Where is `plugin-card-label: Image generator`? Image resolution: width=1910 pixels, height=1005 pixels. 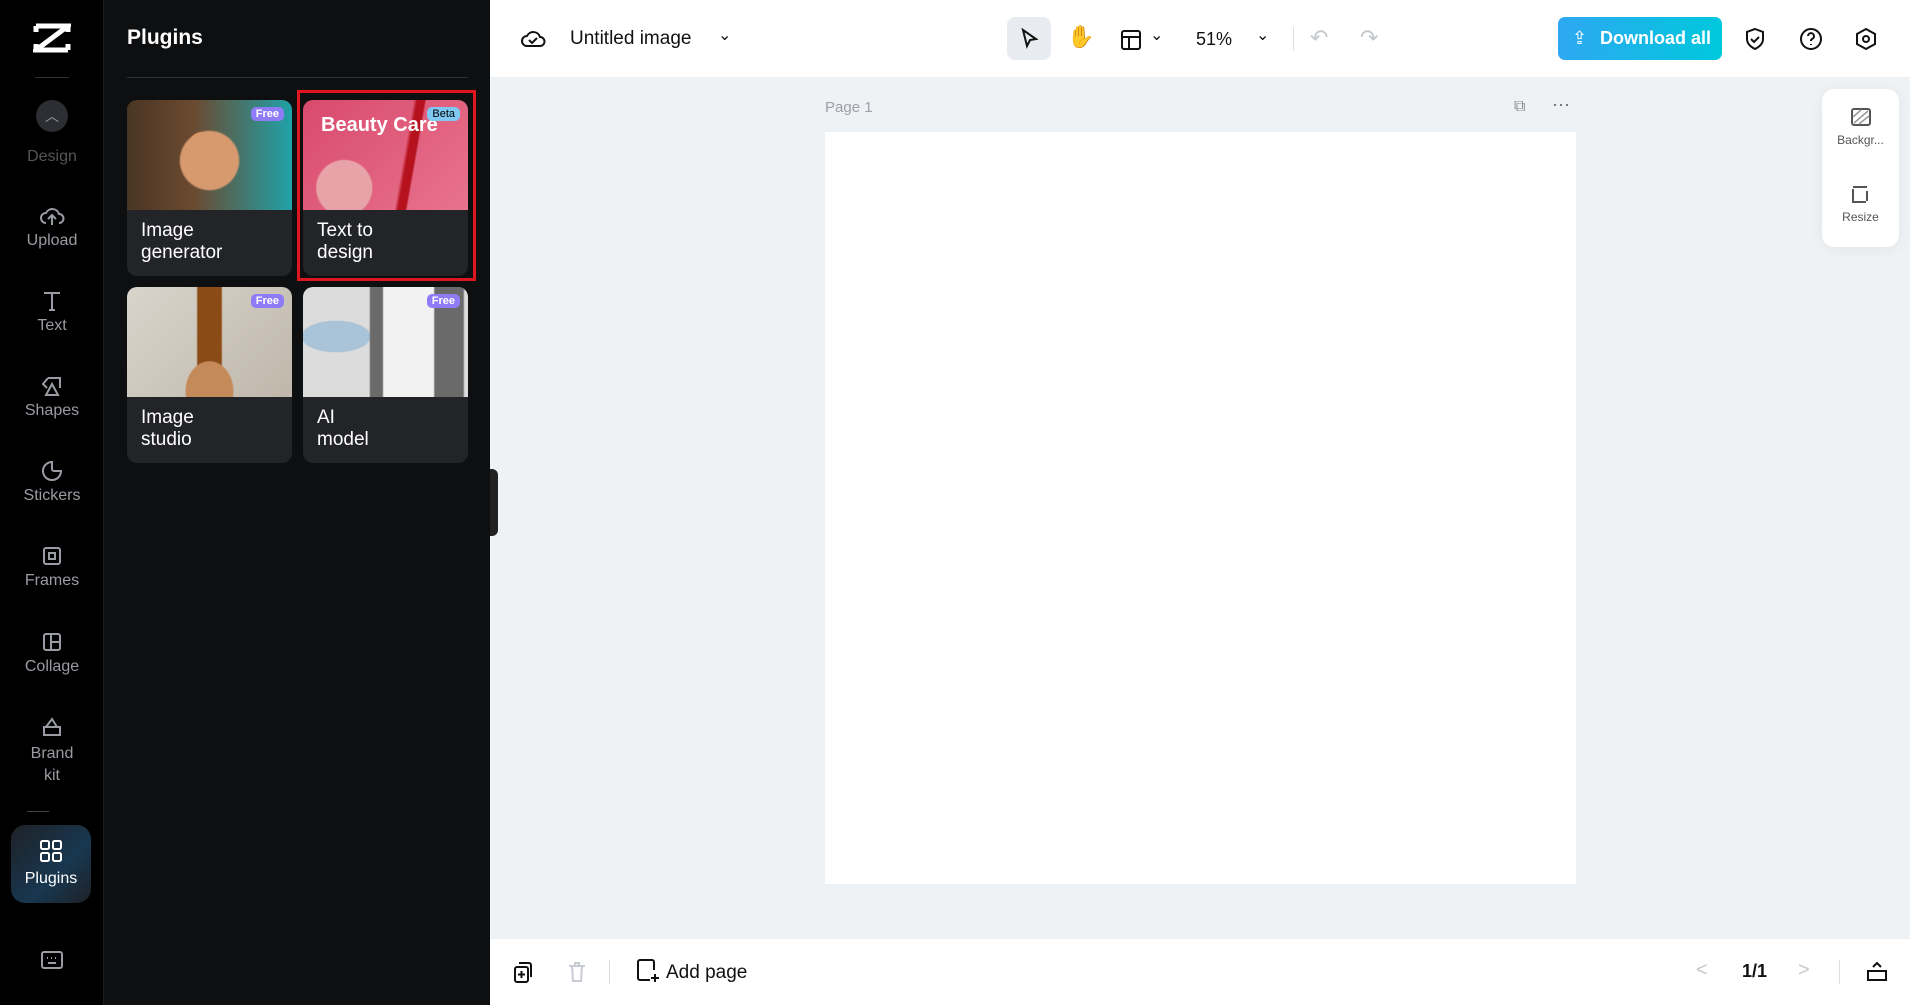 plugin-card-label: Image generator is located at coordinates (182, 241).